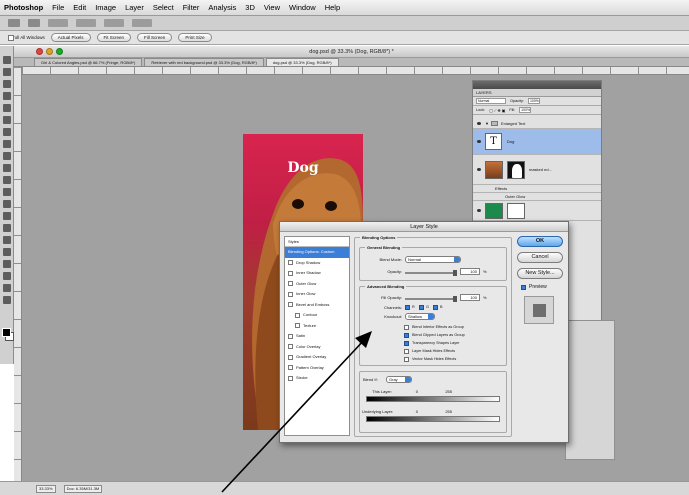 This screenshot has height=495, width=689. What do you see at coordinates (296, 412) in the screenshot?
I see `annotation-arrow` at bounding box center [296, 412].